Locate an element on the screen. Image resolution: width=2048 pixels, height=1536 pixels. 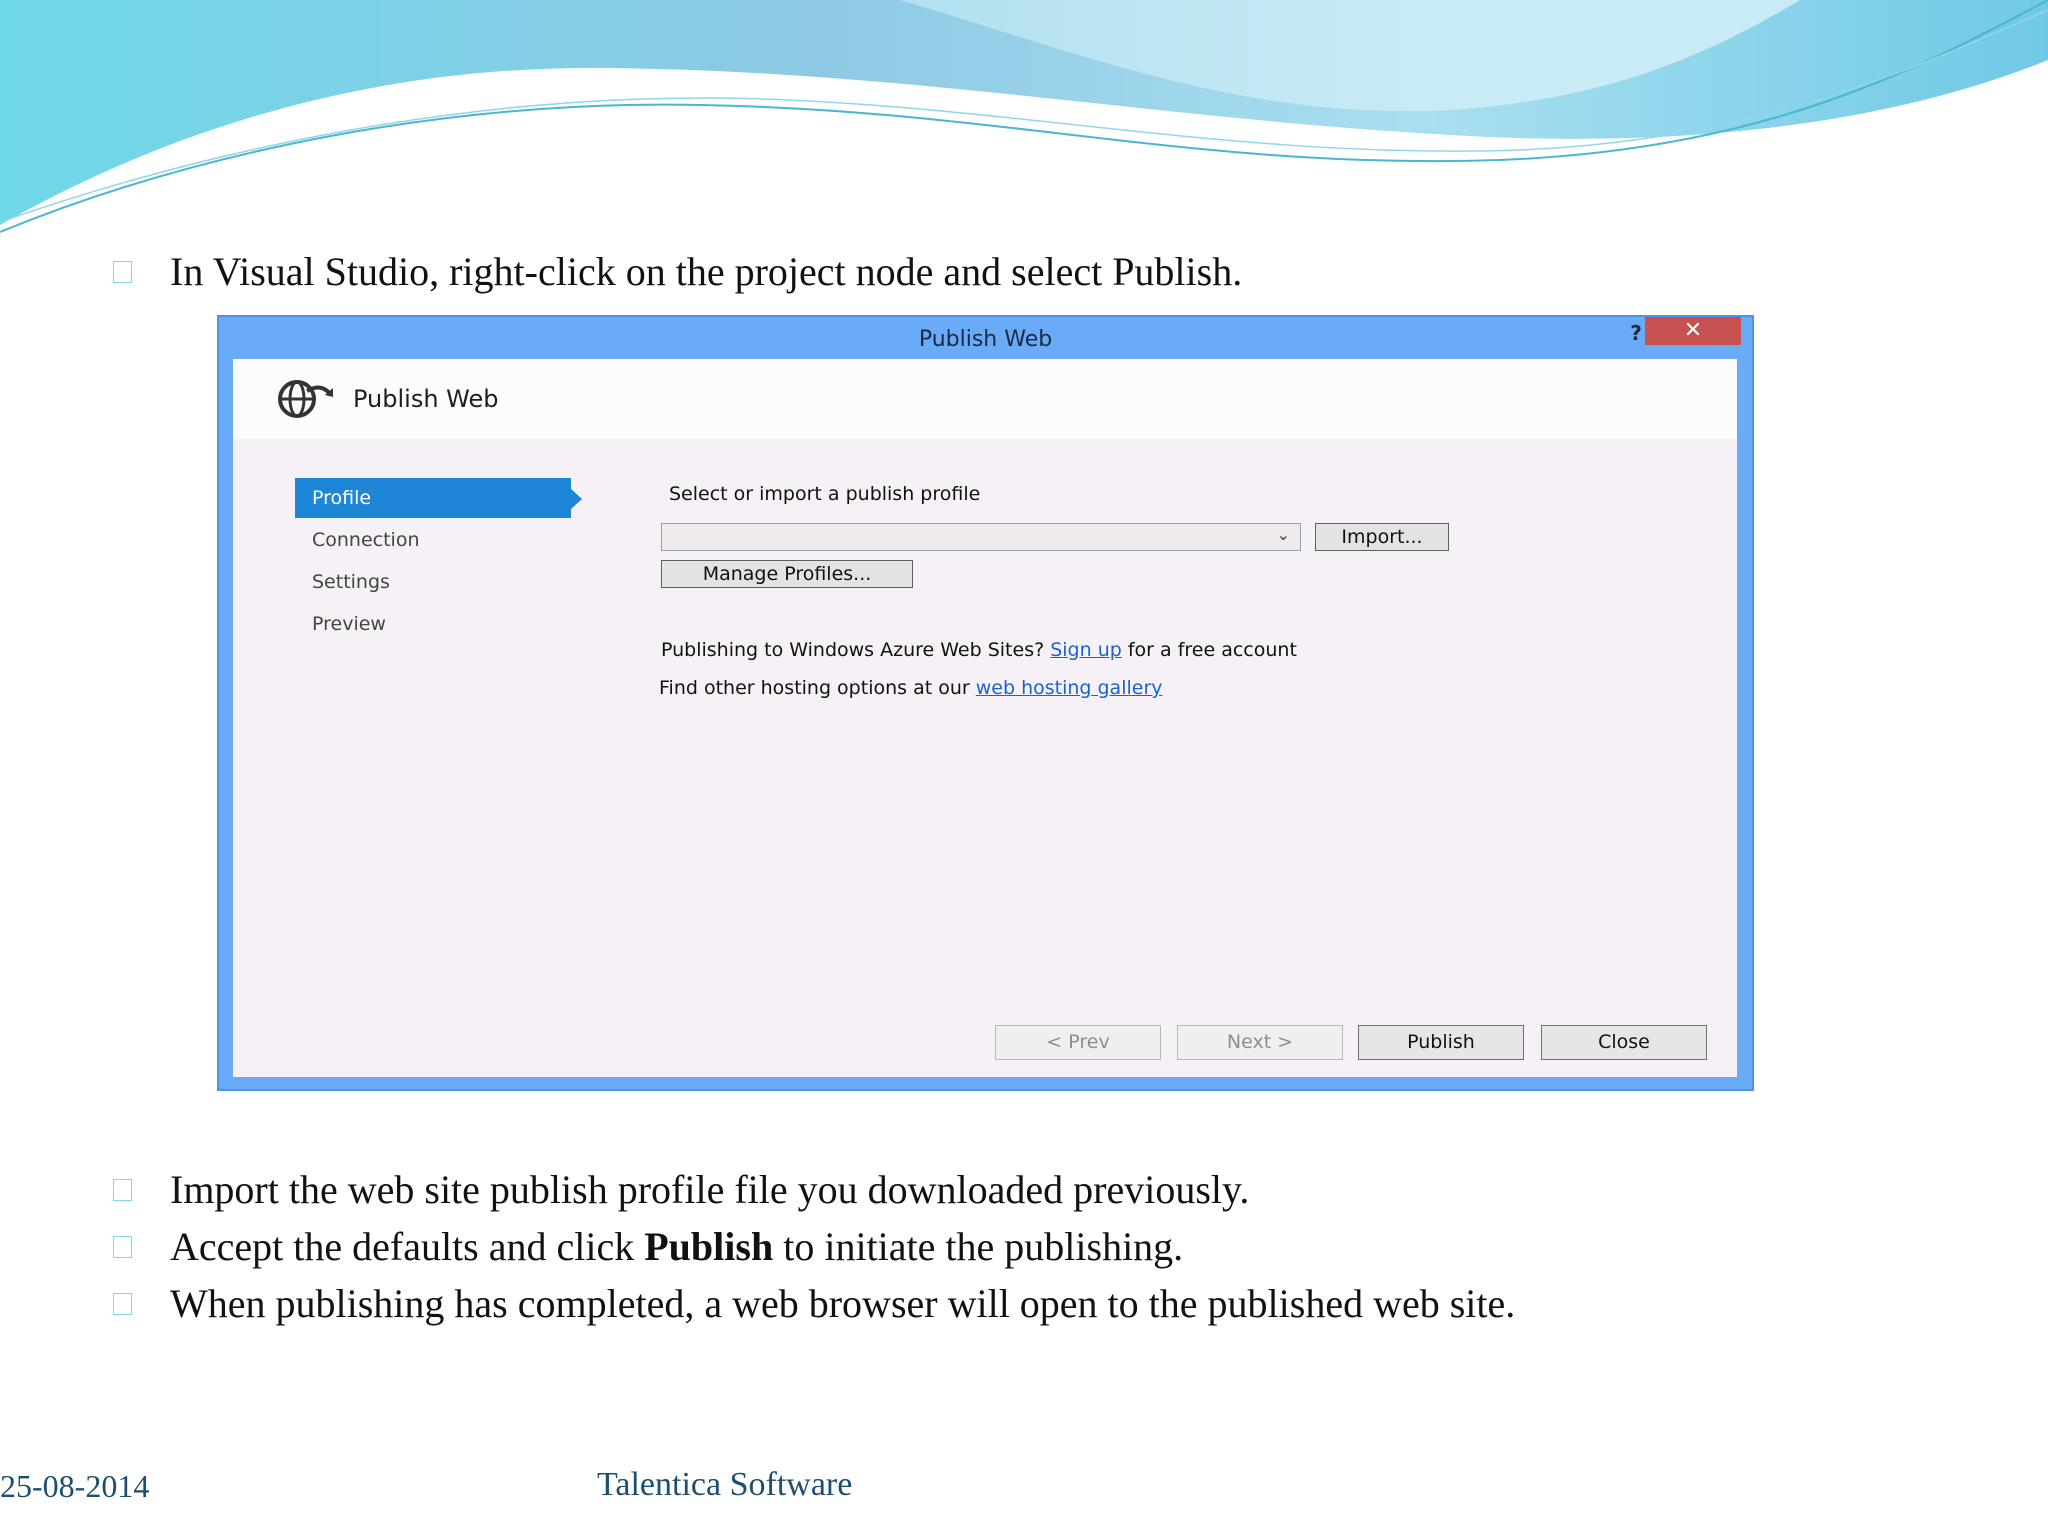
nav-item-profile: Profile is located at coordinates (433, 498).